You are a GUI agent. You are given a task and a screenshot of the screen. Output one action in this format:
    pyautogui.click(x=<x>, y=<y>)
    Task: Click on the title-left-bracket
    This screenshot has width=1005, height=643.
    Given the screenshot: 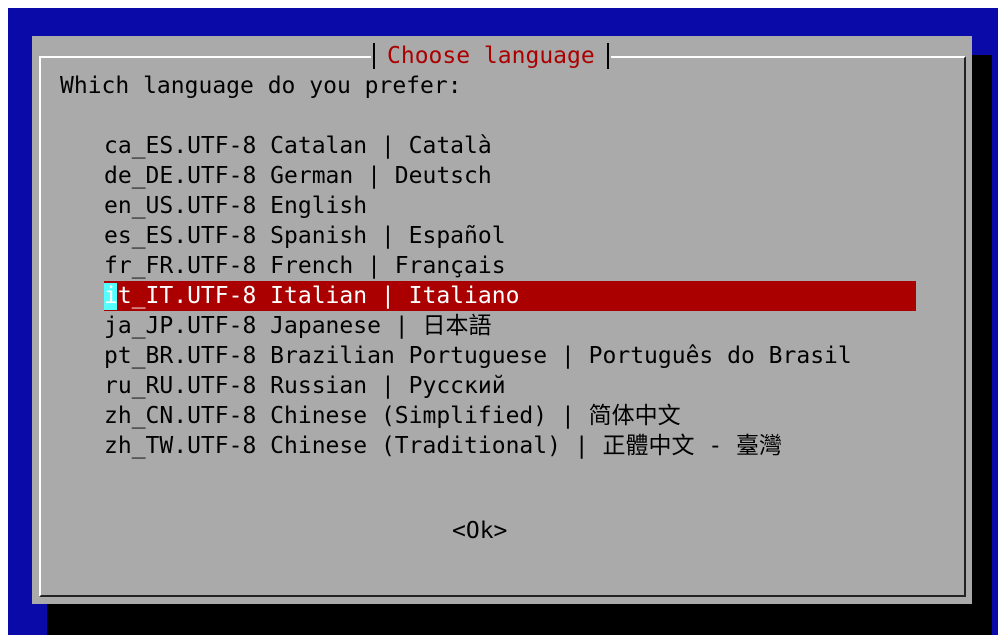 What is the action you would take?
    pyautogui.click(x=374, y=56)
    